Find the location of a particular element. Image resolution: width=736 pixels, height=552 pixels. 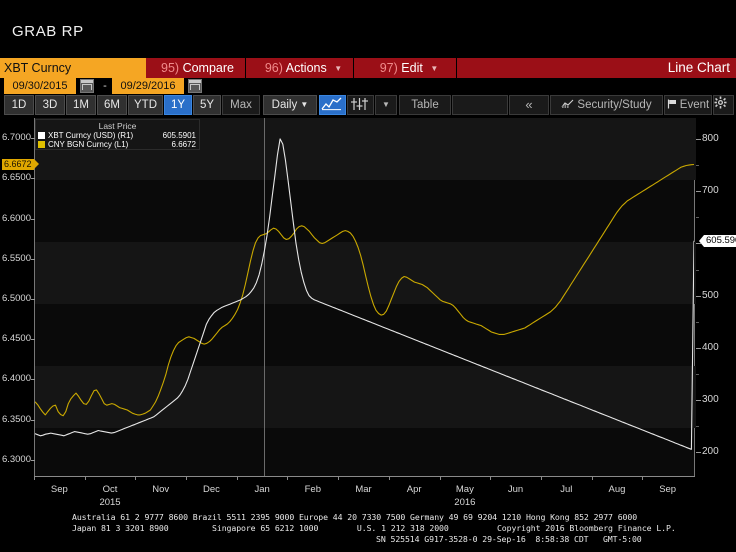

table-button: Table is located at coordinates (425, 105).